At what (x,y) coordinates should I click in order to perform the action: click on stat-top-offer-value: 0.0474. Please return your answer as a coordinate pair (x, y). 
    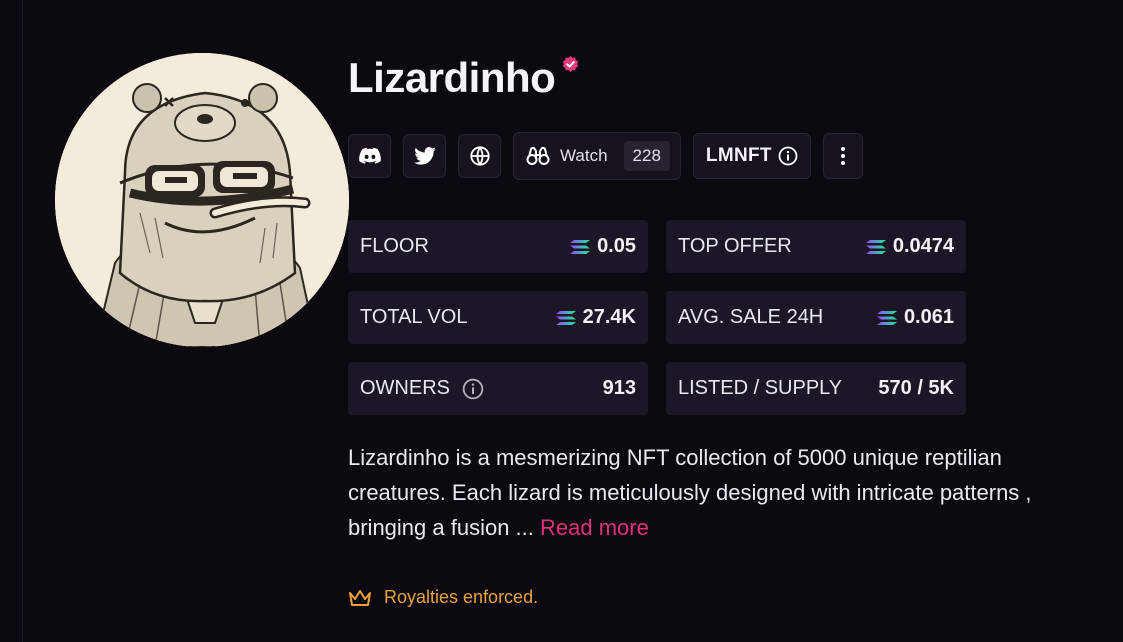
    Looking at the image, I should click on (923, 246).